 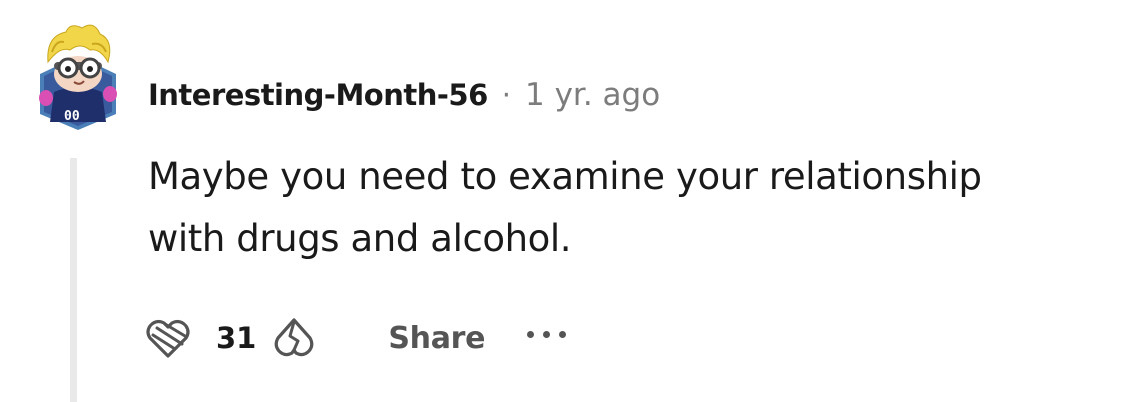 What do you see at coordinates (73, 280) in the screenshot?
I see `thread-collapse-line` at bounding box center [73, 280].